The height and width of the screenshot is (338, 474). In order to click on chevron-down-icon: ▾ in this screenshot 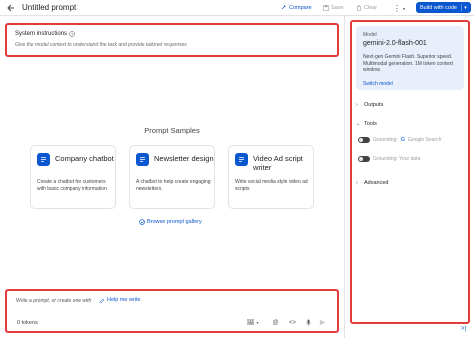, I will do `click(465, 7)`.